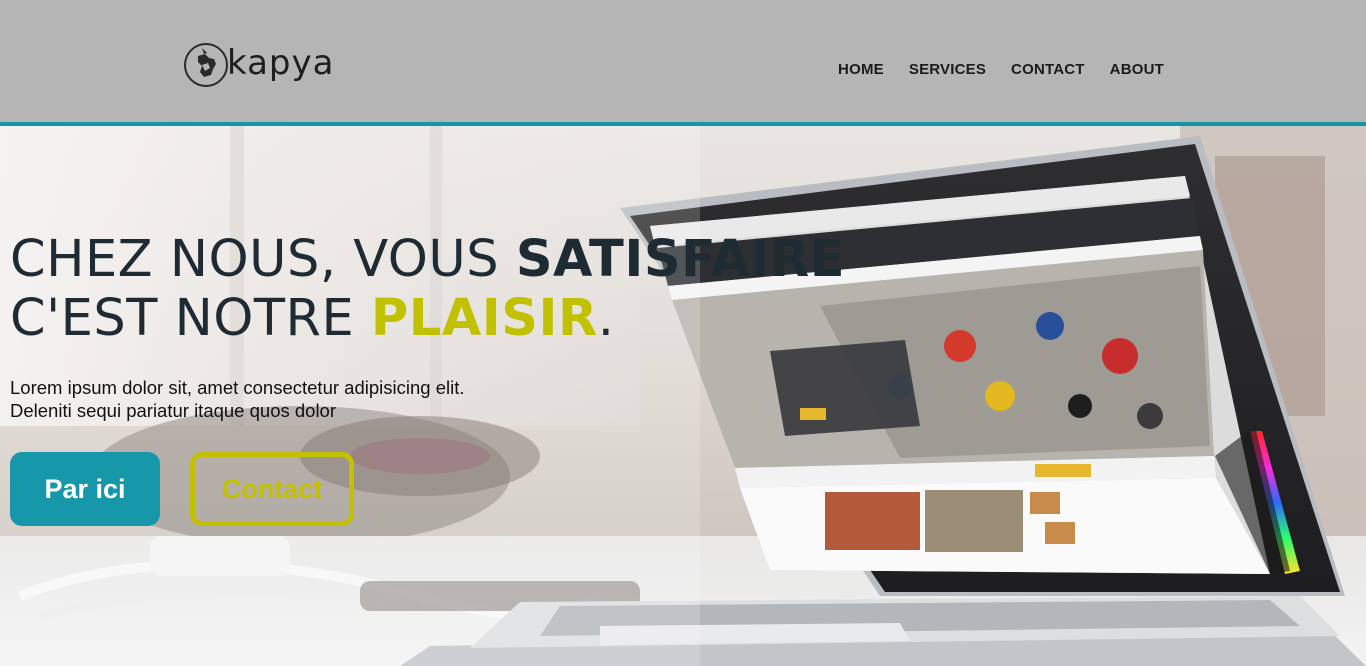 The height and width of the screenshot is (666, 1366). I want to click on nav-contact: CONTACT, so click(1048, 69).